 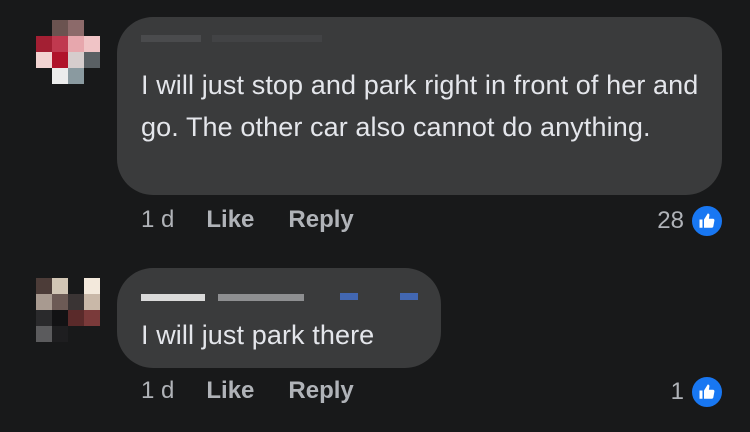 I want to click on reaction-summary: 1, so click(x=697, y=392).